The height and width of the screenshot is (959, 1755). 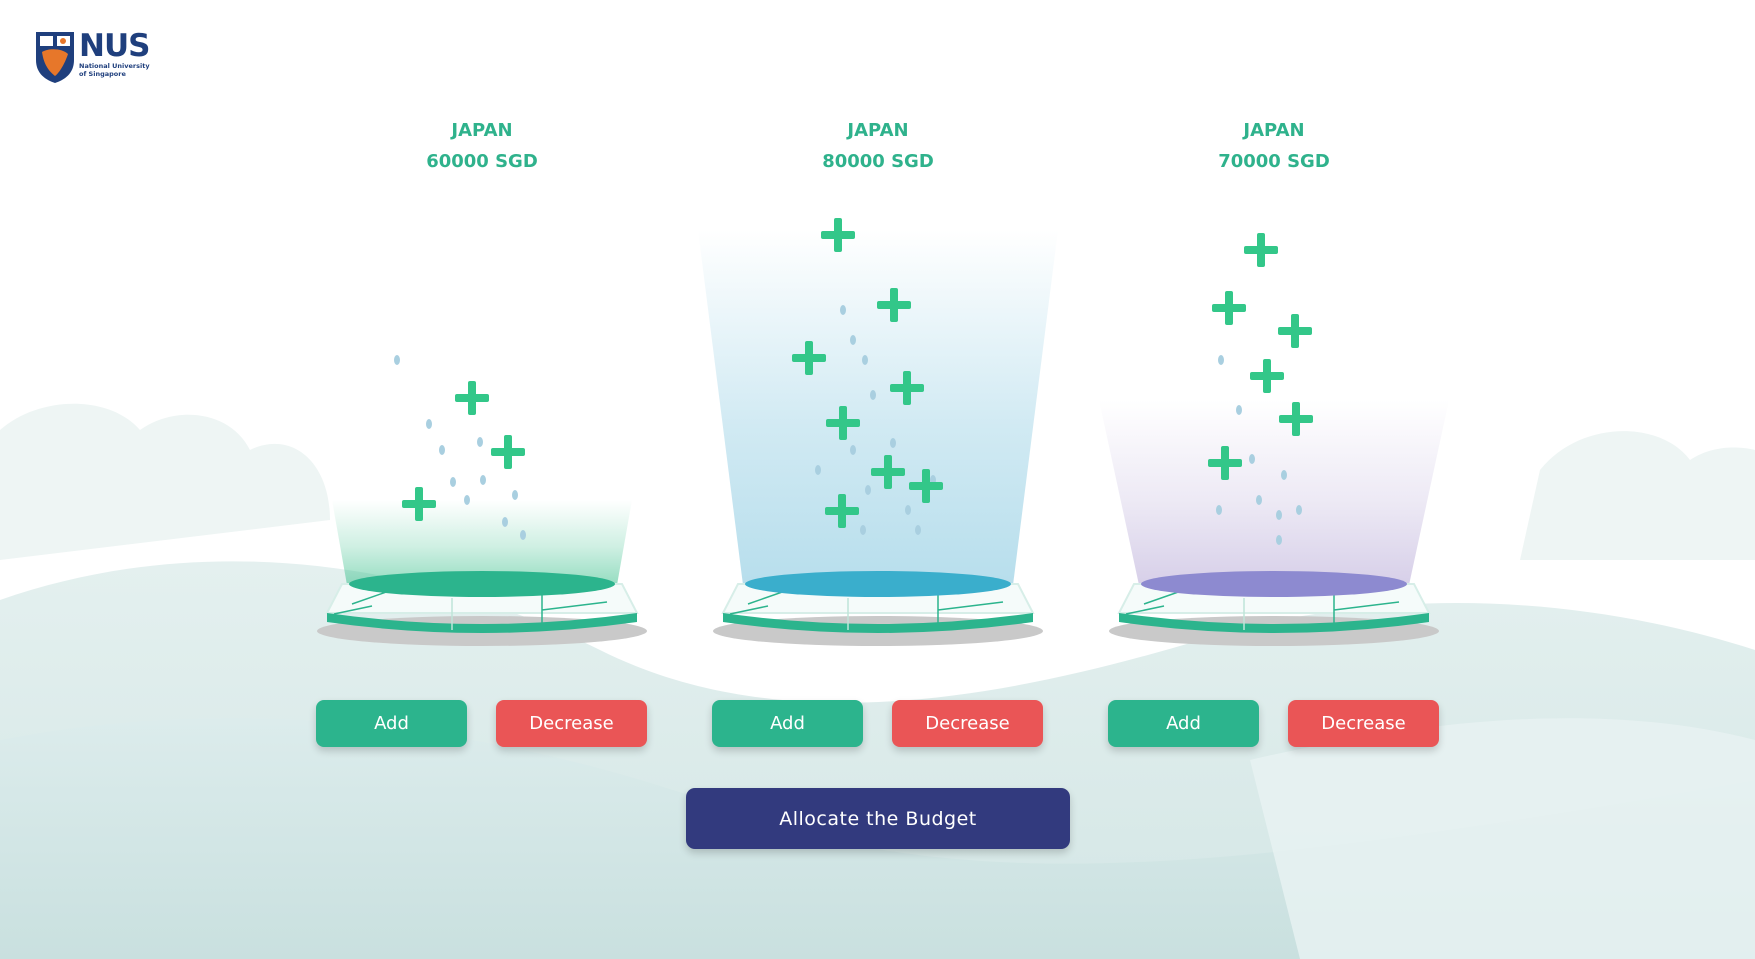 What do you see at coordinates (571, 723) in the screenshot?
I see `station-1-decrease-button: Decrease` at bounding box center [571, 723].